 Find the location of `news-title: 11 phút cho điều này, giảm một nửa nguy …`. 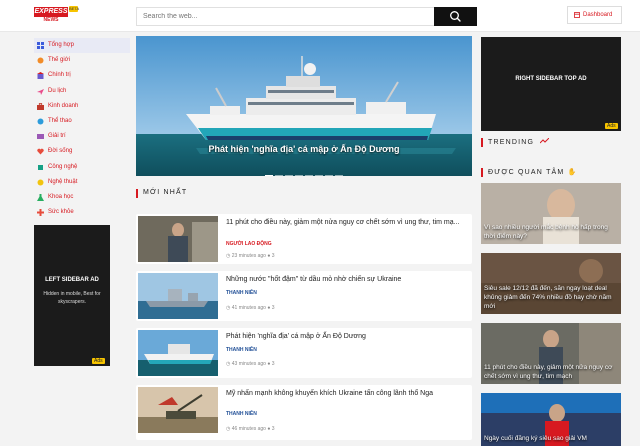

news-title: 11 phút cho điều này, giảm một nửa nguy … is located at coordinates (346, 223).